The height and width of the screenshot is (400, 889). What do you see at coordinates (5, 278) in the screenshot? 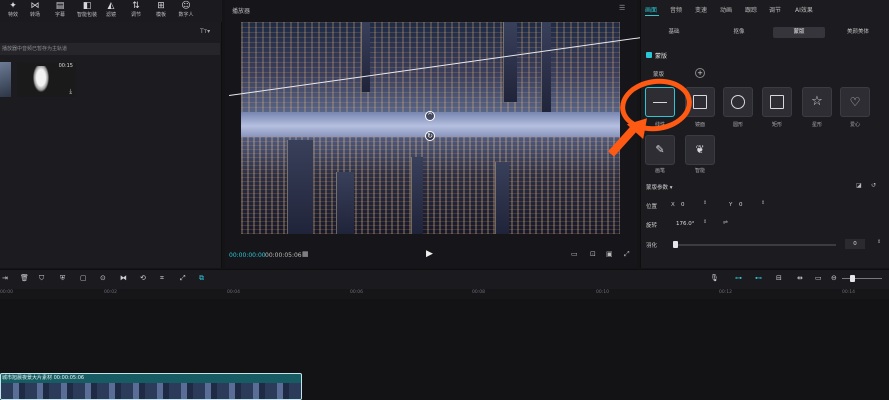
I see `split-icon: ⇥` at bounding box center [5, 278].